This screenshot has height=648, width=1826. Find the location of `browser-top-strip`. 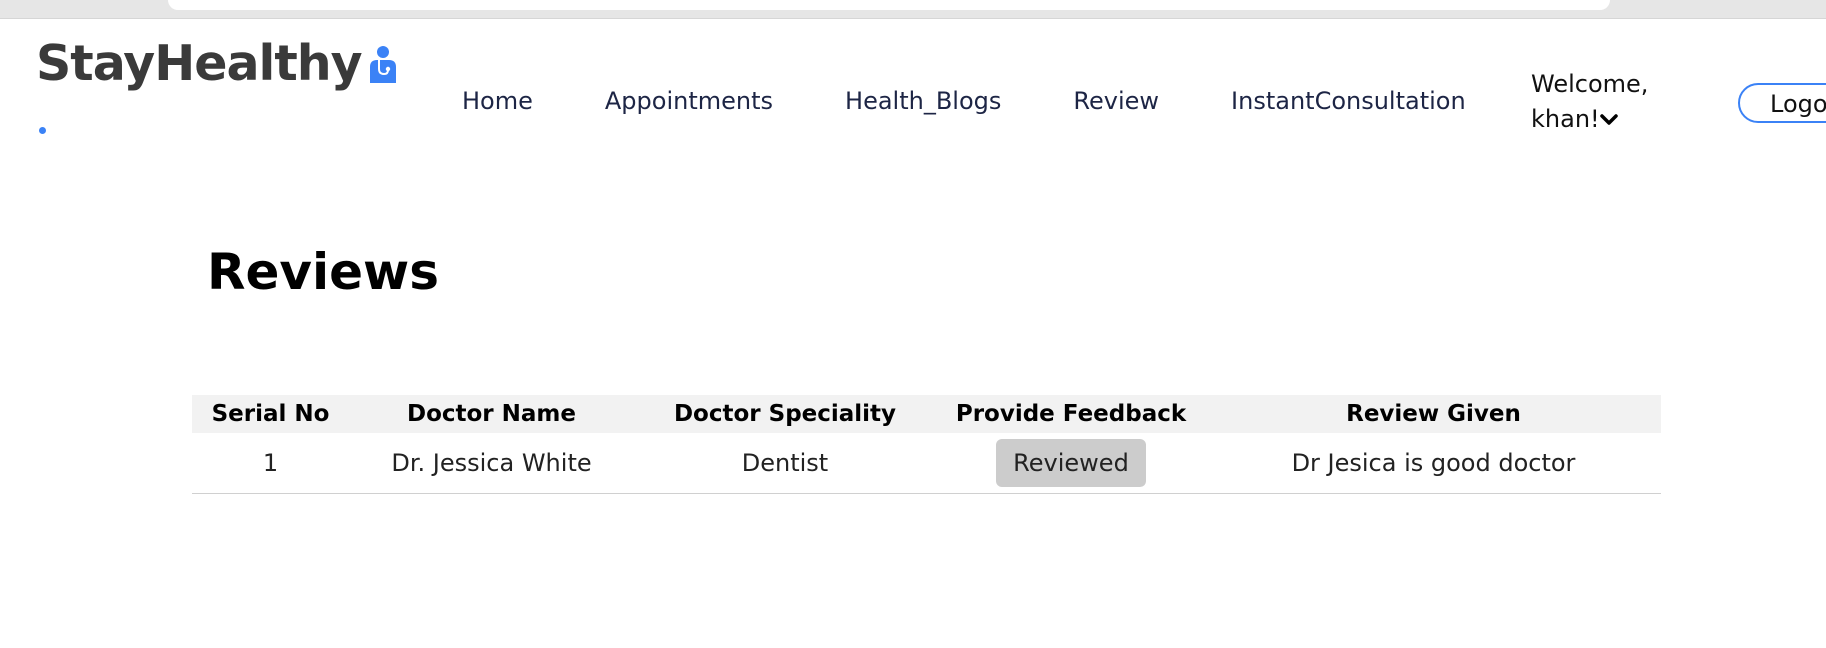

browser-top-strip is located at coordinates (913, 9).